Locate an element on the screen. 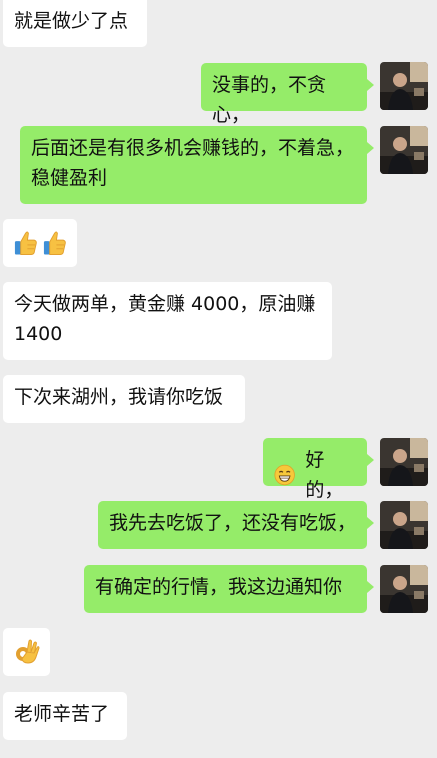 This screenshot has width=437, height=758. received-message: 下次来湖州，我请你吃饭 is located at coordinates (124, 399).